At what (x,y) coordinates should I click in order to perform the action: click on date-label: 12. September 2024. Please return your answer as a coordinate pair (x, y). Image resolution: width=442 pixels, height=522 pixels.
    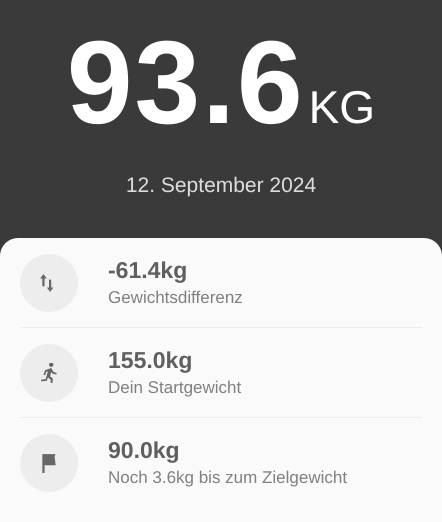
    Looking at the image, I should click on (221, 186).